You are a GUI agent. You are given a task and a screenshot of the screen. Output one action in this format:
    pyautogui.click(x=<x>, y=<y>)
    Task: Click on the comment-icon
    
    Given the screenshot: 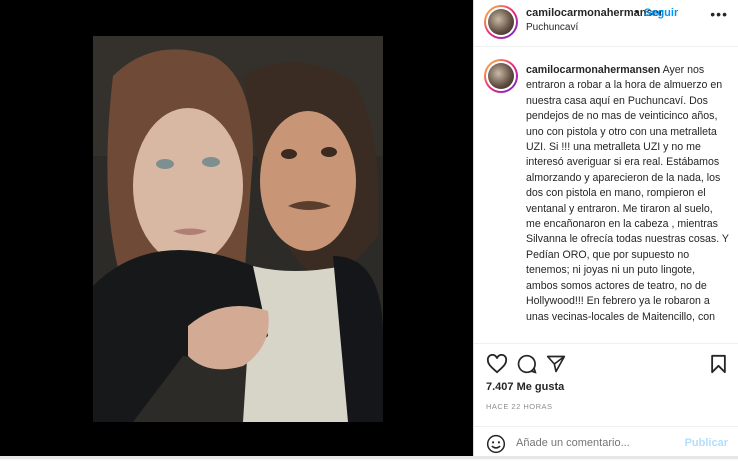 What is the action you would take?
    pyautogui.click(x=527, y=364)
    